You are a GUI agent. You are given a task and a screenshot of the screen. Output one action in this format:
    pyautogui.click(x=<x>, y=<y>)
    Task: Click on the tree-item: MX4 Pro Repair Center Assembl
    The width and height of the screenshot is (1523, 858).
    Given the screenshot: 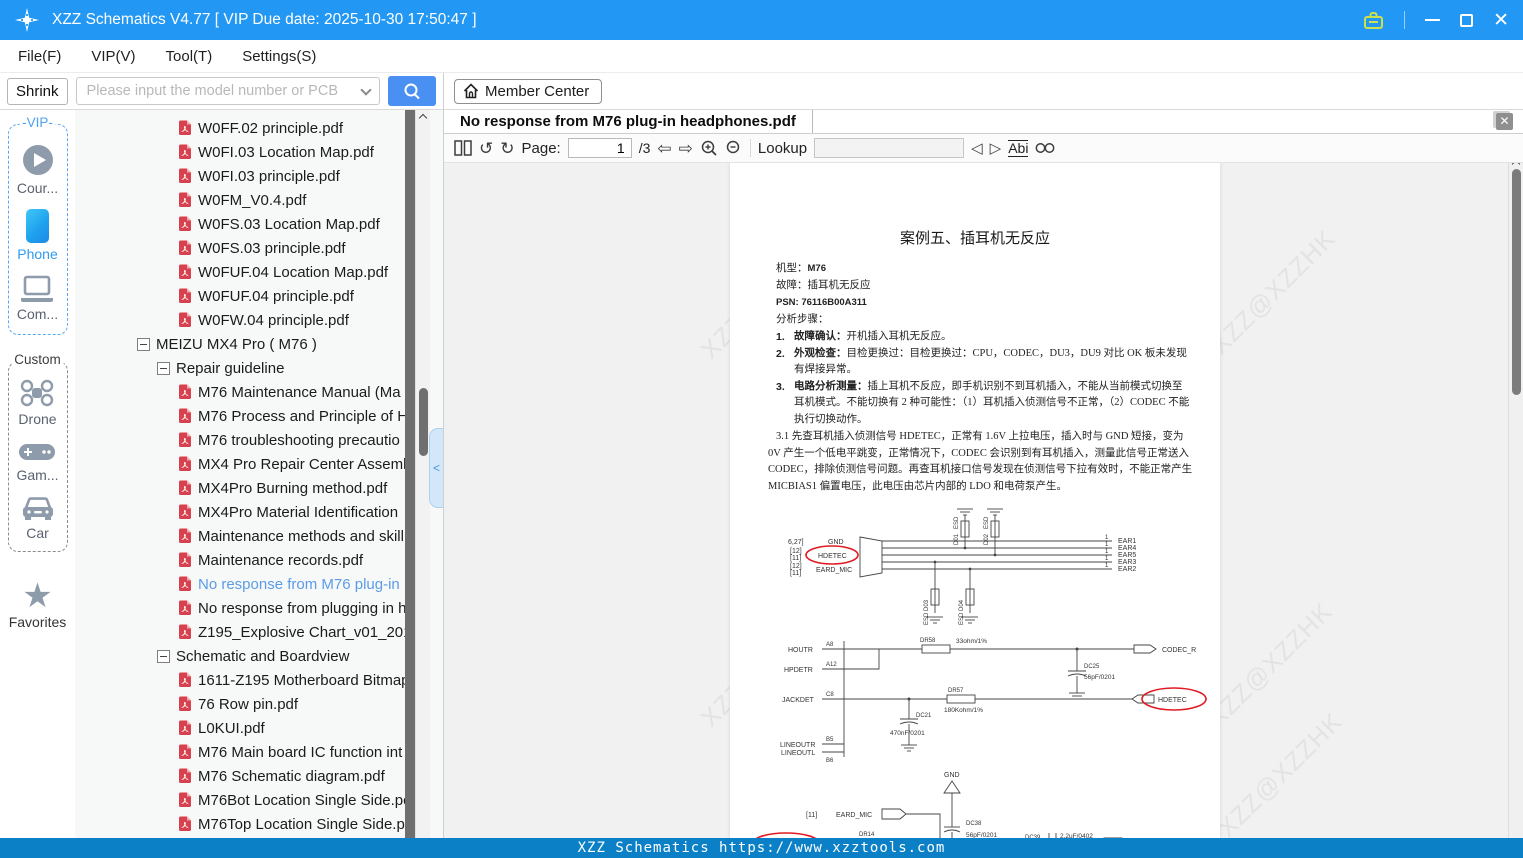 What is the action you would take?
    pyautogui.click(x=259, y=464)
    